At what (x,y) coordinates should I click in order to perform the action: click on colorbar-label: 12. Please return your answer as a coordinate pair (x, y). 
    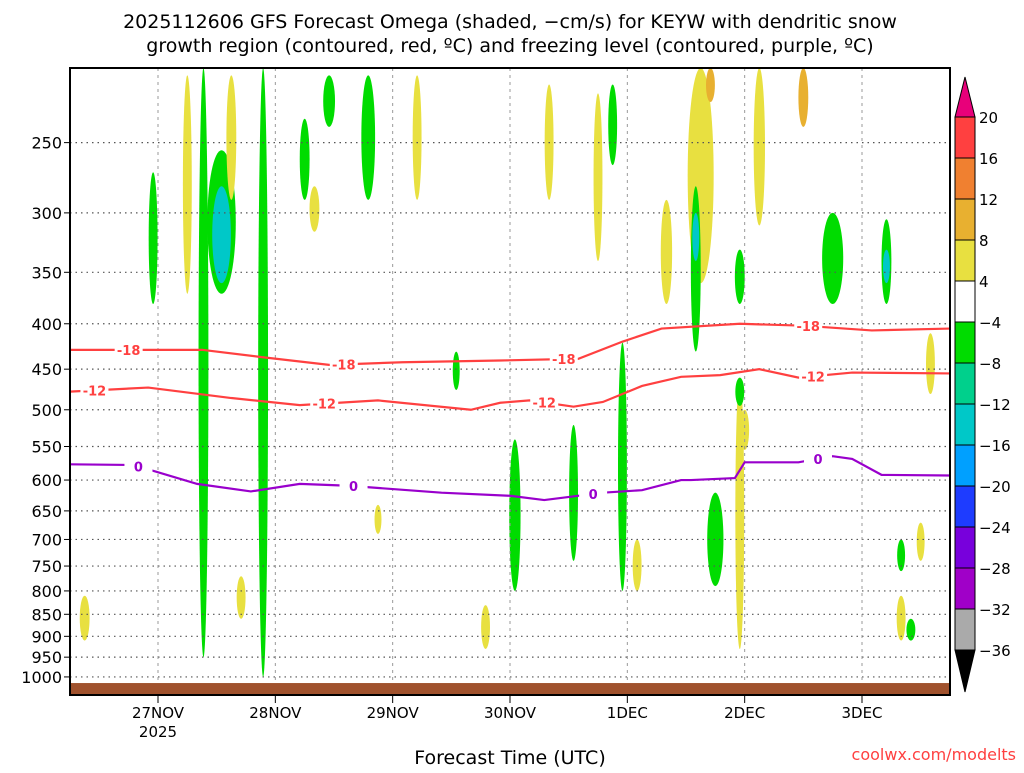
    Looking at the image, I should click on (988, 200).